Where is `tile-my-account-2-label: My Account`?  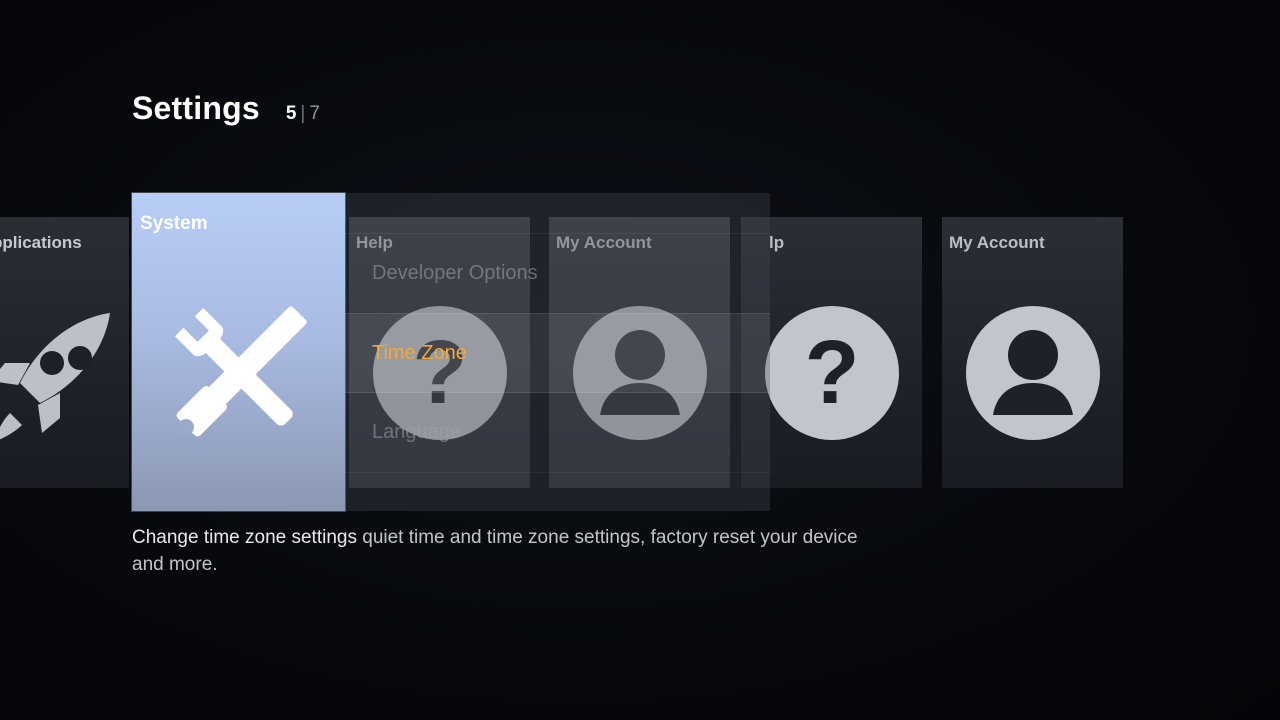 tile-my-account-2-label: My Account is located at coordinates (997, 242).